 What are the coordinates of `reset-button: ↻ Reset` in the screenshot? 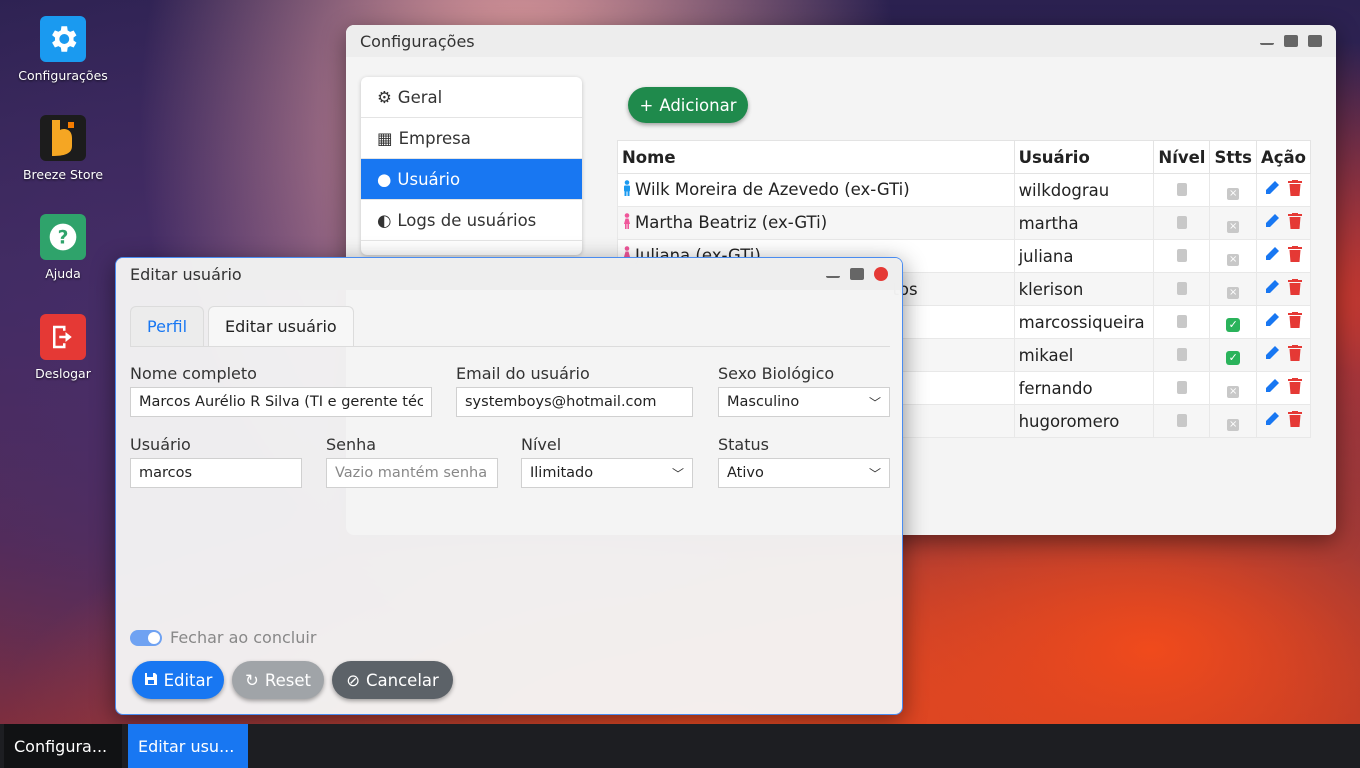 It's located at (278, 680).